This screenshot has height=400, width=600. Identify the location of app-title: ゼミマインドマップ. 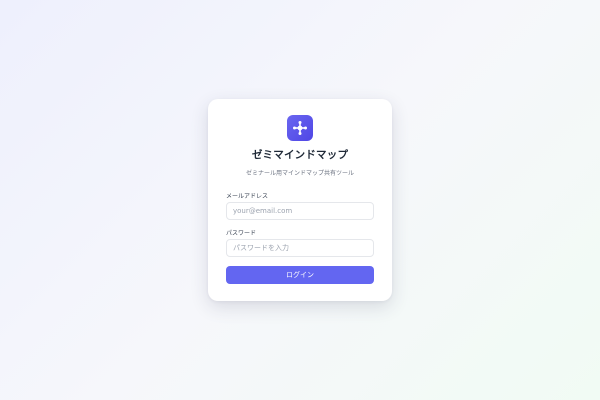
(300, 155).